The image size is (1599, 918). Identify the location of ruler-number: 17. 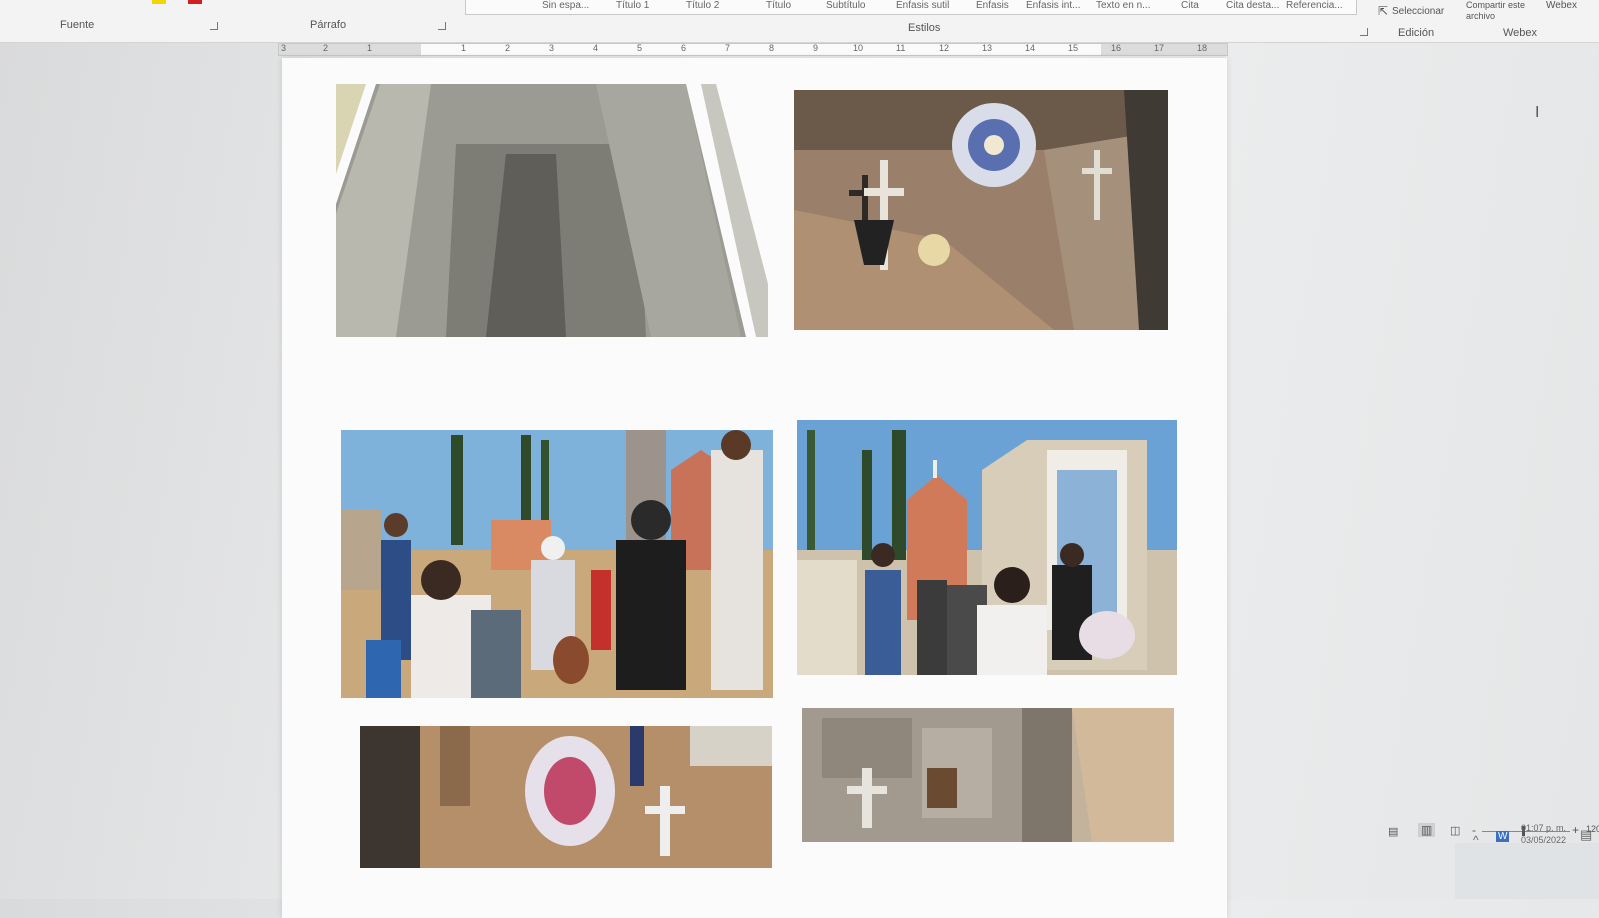
(1159, 48).